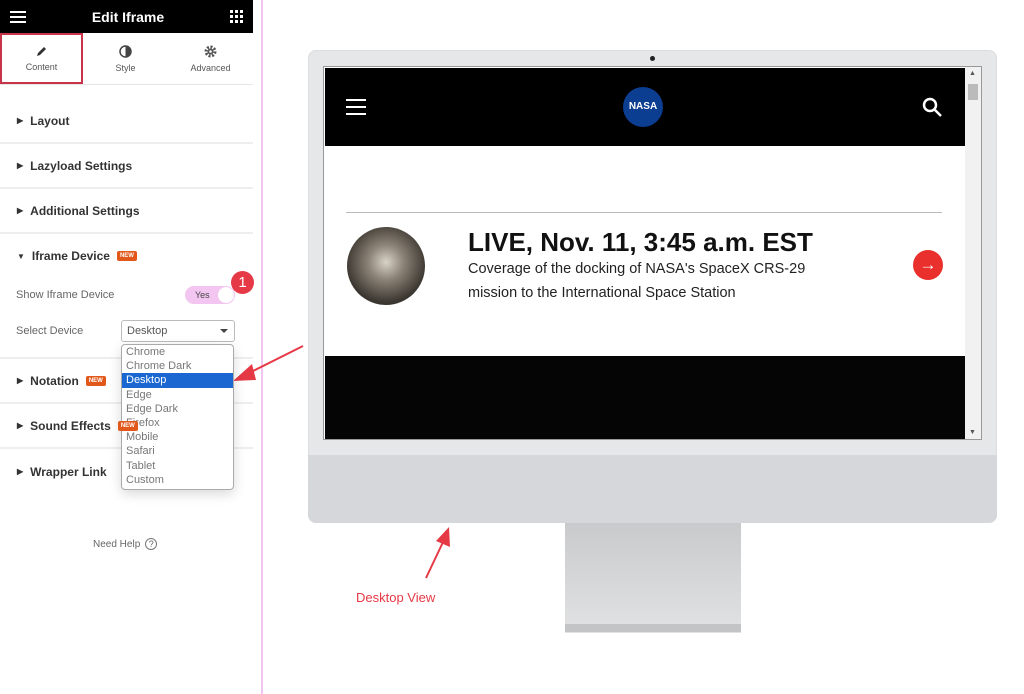 This screenshot has width=1024, height=694. I want to click on option-tablet: Tablet, so click(177, 466).